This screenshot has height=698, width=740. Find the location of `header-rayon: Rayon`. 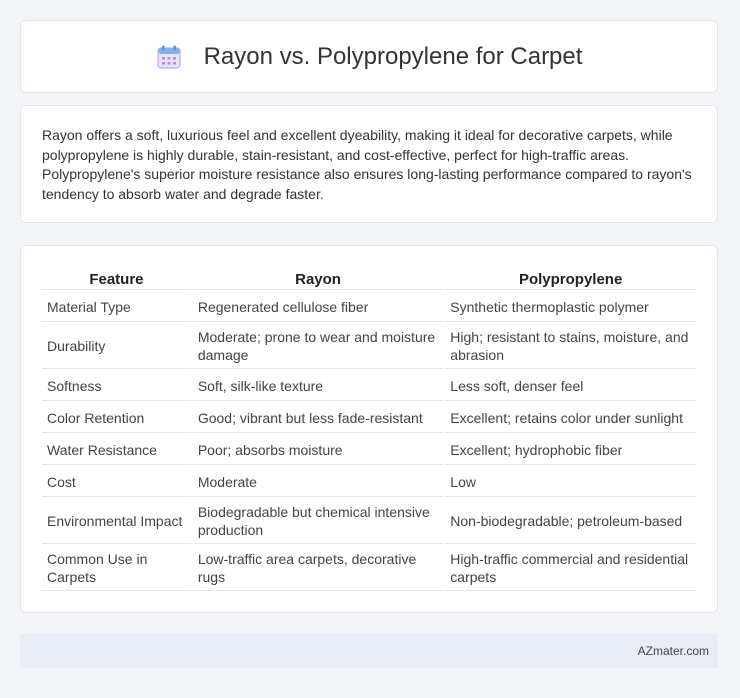

header-rayon: Rayon is located at coordinates (318, 279).